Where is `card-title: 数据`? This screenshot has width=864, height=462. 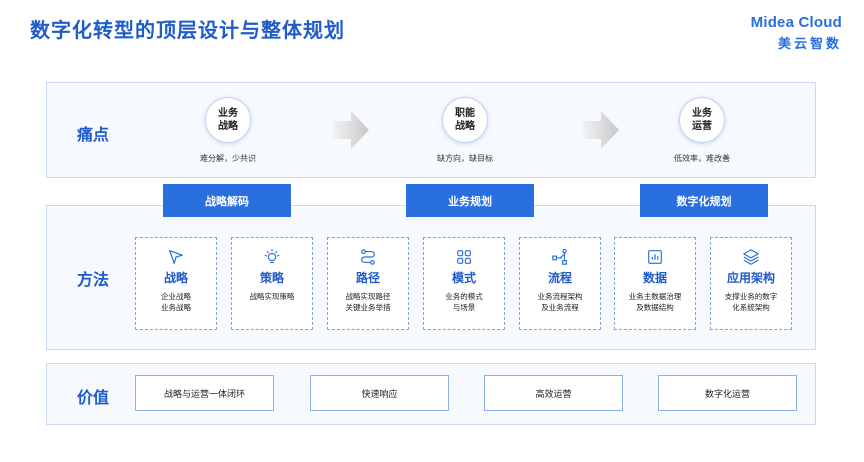
card-title: 数据 is located at coordinates (654, 278).